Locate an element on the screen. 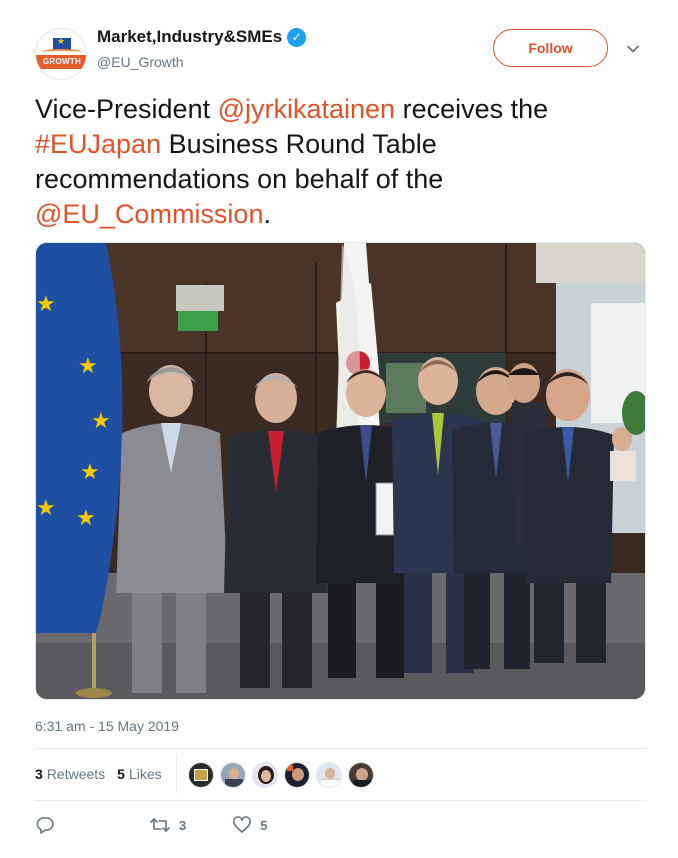 The image size is (678, 858). stats-separator is located at coordinates (176, 774).